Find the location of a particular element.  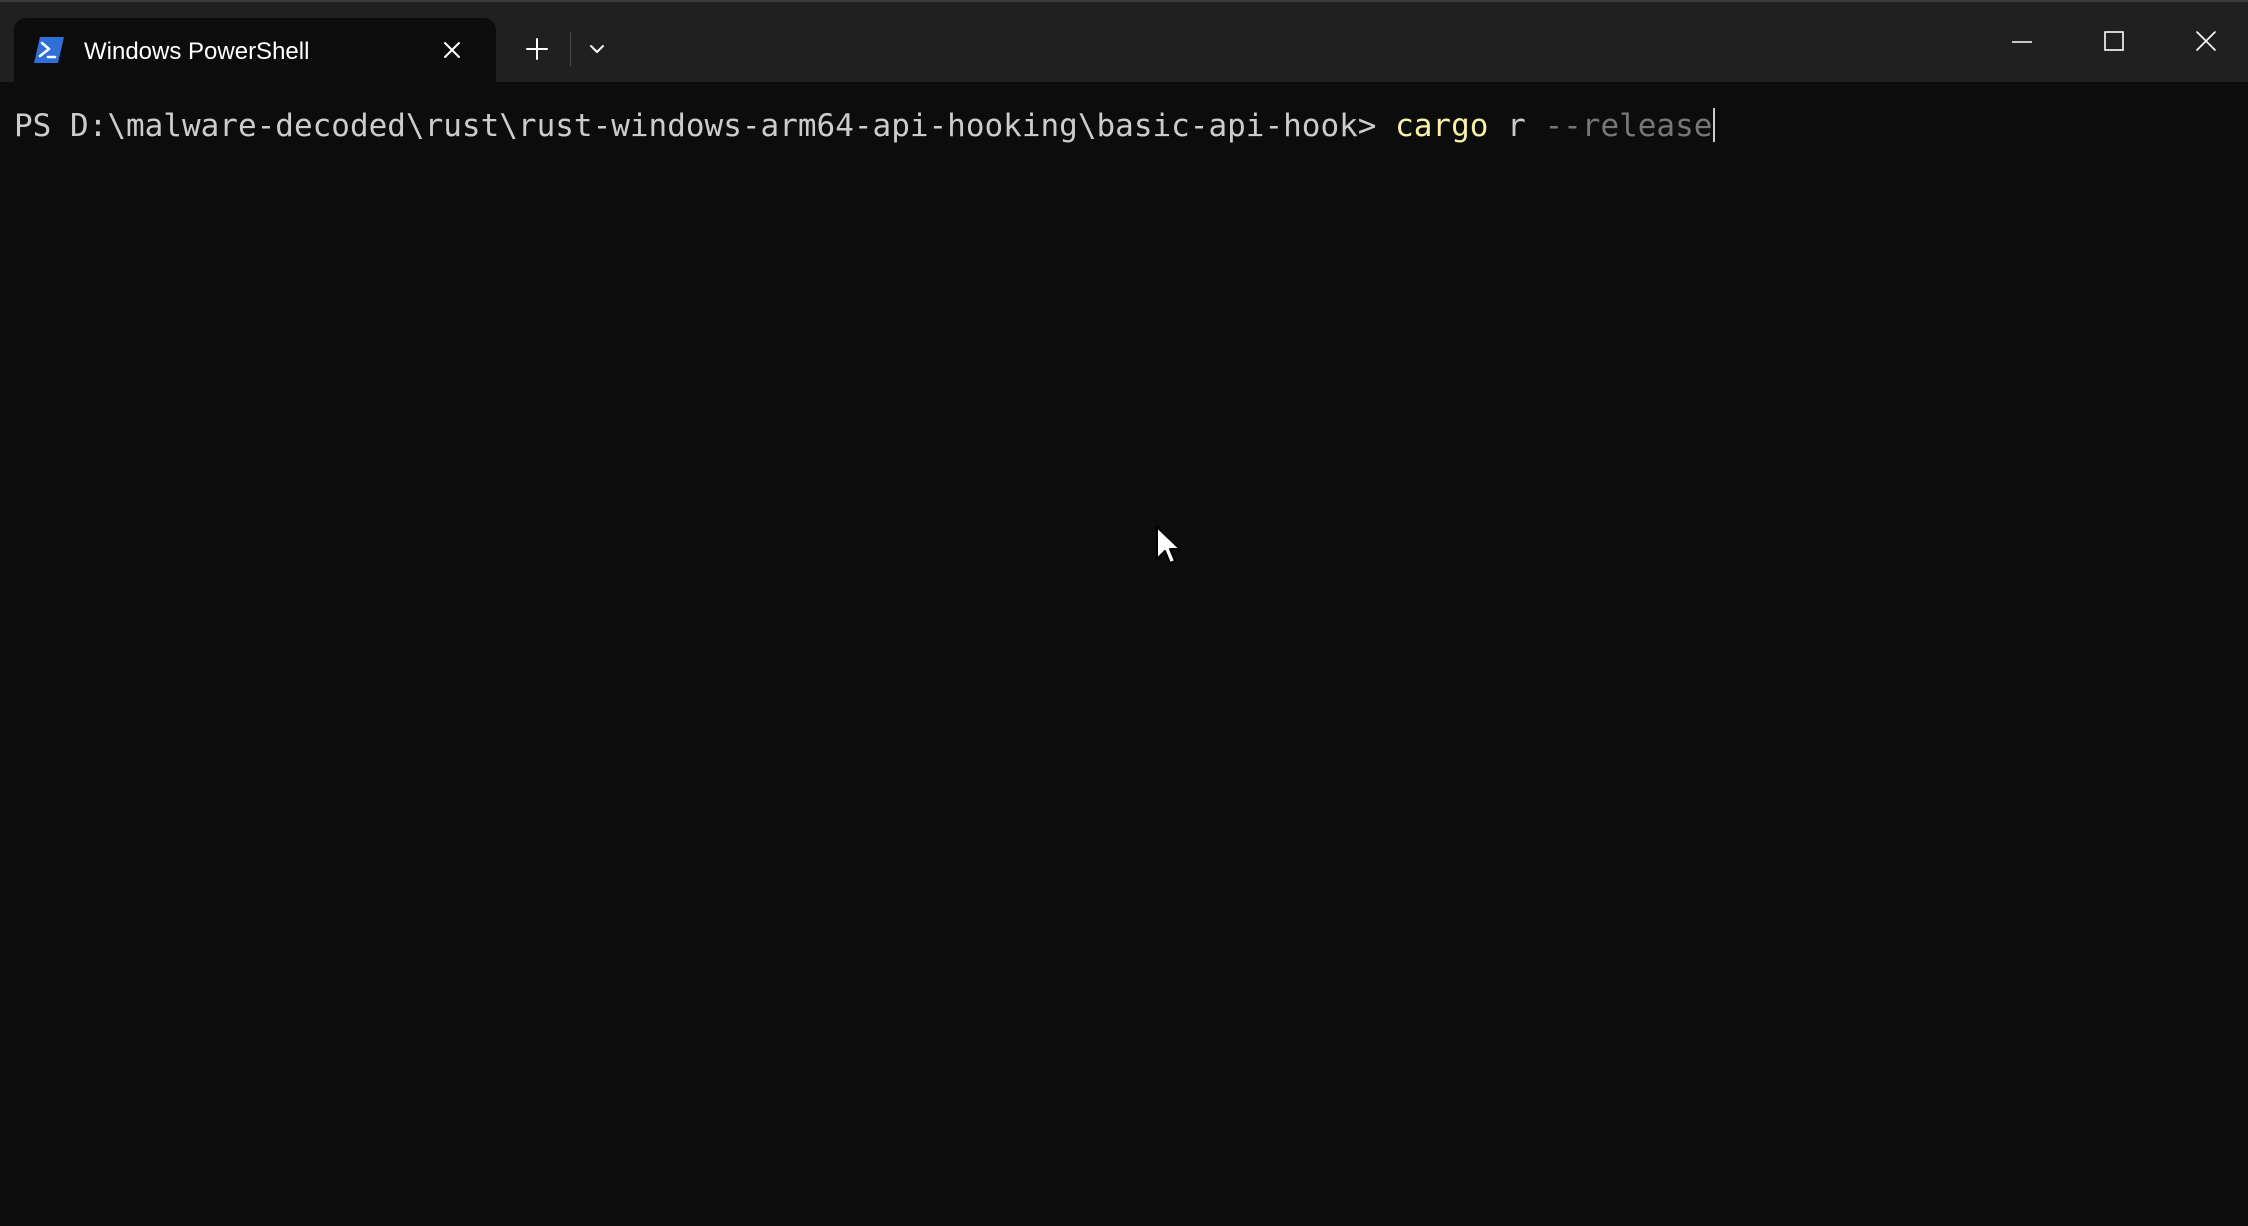

new-tab-button is located at coordinates (537, 49).